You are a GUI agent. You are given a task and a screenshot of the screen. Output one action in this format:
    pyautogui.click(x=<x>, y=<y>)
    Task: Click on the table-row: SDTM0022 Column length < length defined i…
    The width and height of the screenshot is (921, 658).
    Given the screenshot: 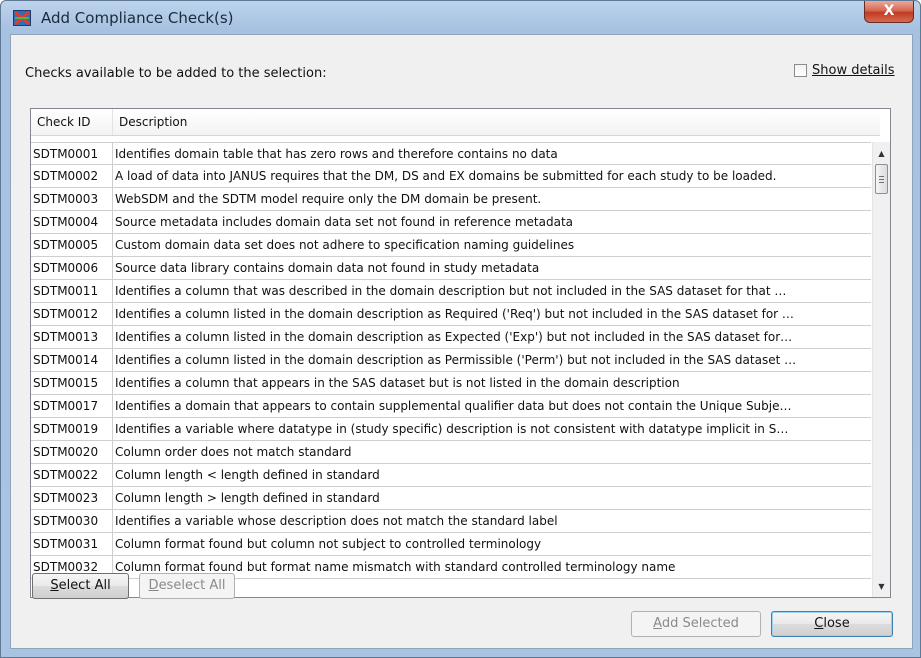 What is the action you would take?
    pyautogui.click(x=451, y=475)
    